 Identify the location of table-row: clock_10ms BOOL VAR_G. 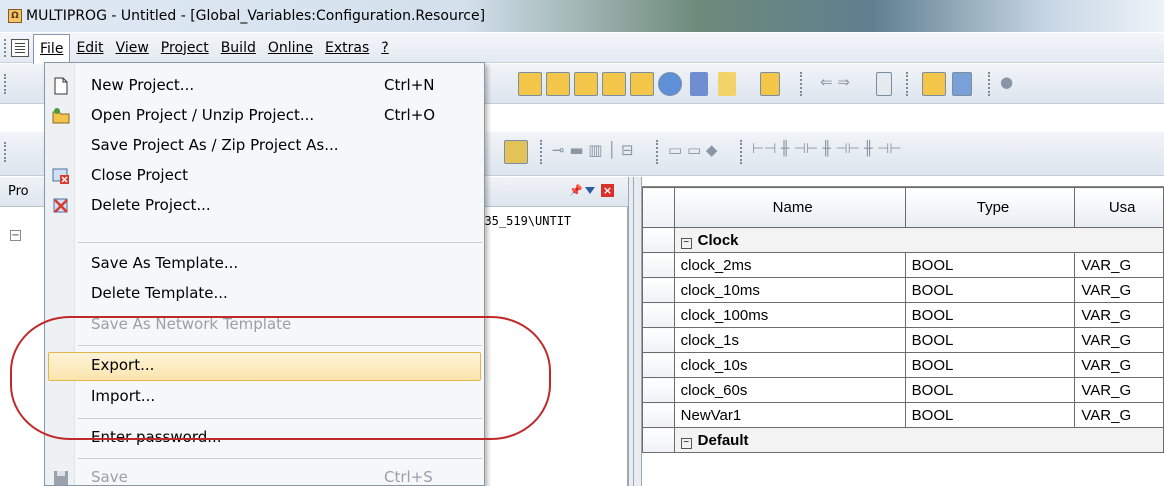
(903, 290).